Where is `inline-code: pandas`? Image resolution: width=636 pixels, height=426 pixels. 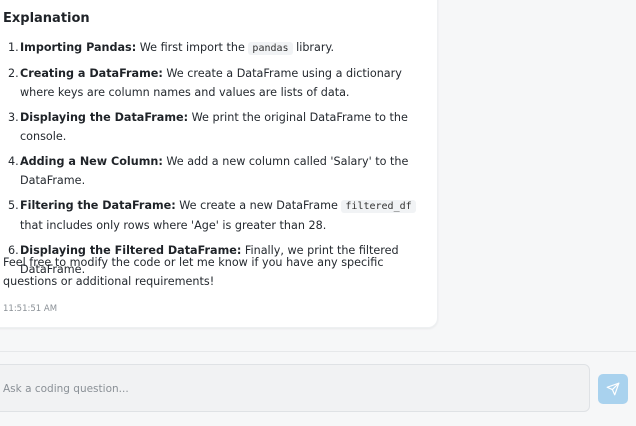 inline-code: pandas is located at coordinates (270, 48).